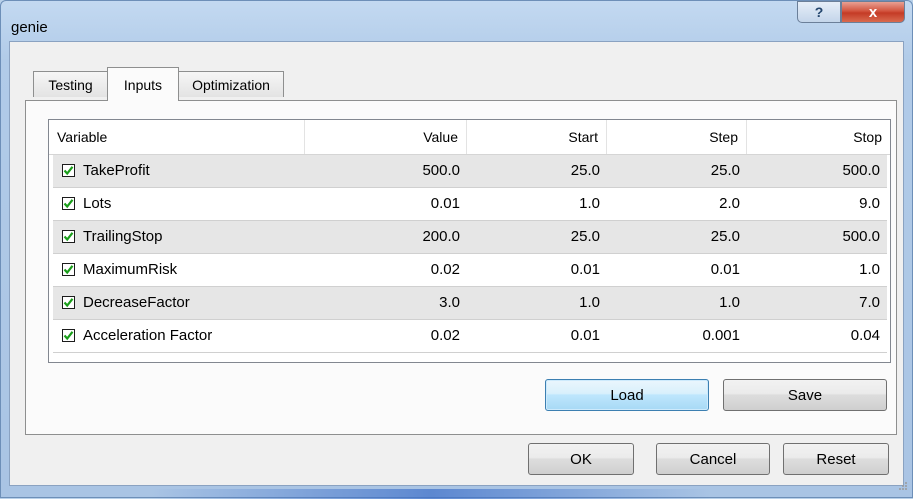 This screenshot has width=913, height=499. I want to click on window-title: genie, so click(29, 27).